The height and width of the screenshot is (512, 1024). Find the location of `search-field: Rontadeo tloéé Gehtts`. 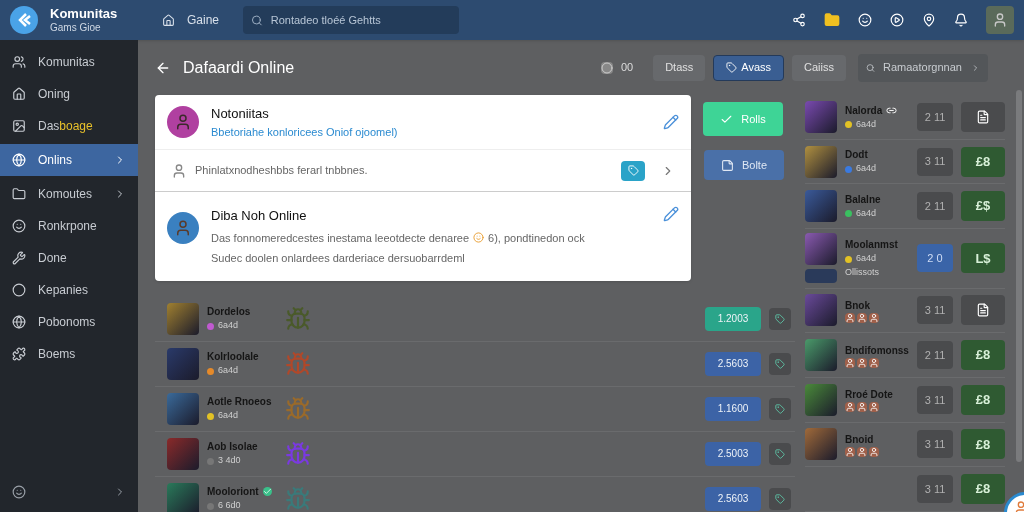

search-field: Rontadeo tloéé Gehtts is located at coordinates (351, 20).